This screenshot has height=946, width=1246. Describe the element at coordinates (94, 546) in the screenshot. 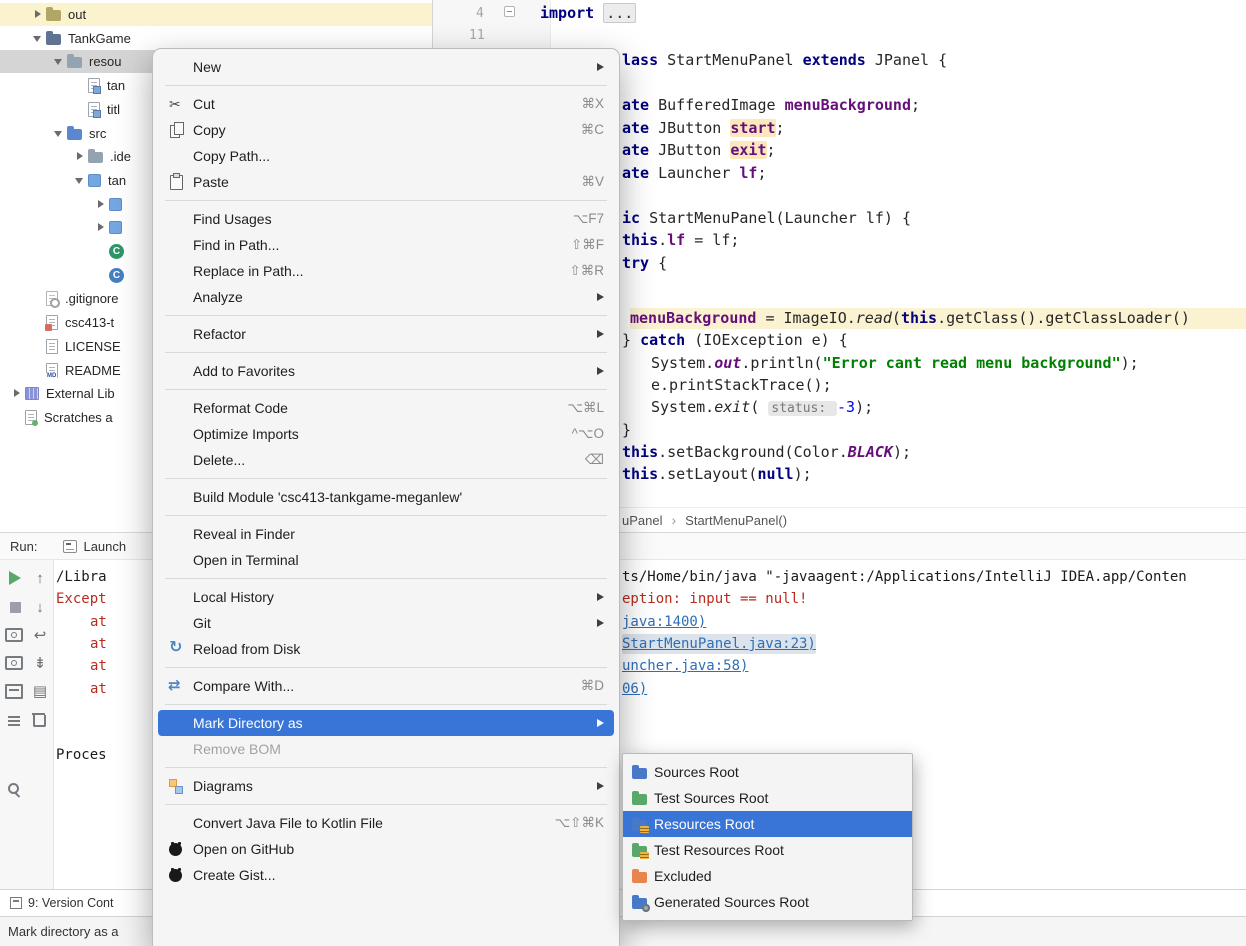

I see `run-tab: Launch` at that location.